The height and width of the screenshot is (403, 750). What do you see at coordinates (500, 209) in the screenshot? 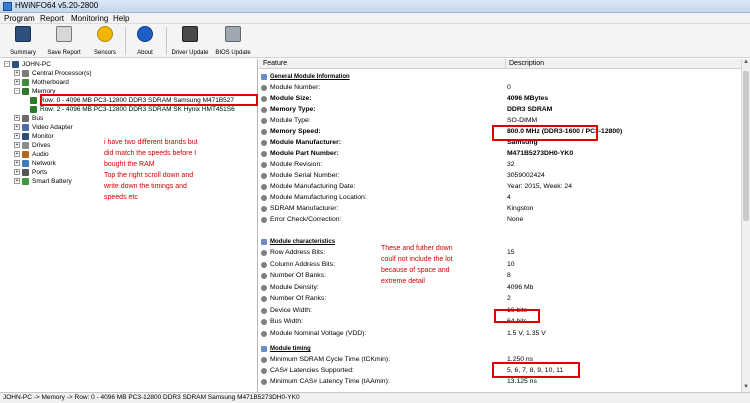
I see `detail-row: SDRAM Manufacturer: Kingston` at bounding box center [500, 209].